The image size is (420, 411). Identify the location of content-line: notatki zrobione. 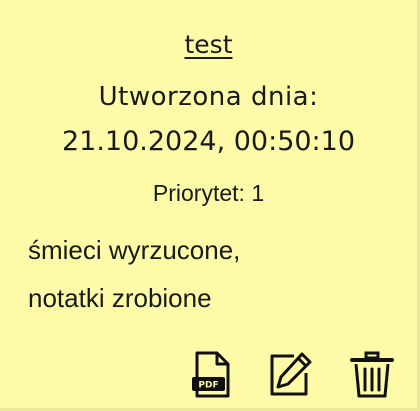
(120, 298).